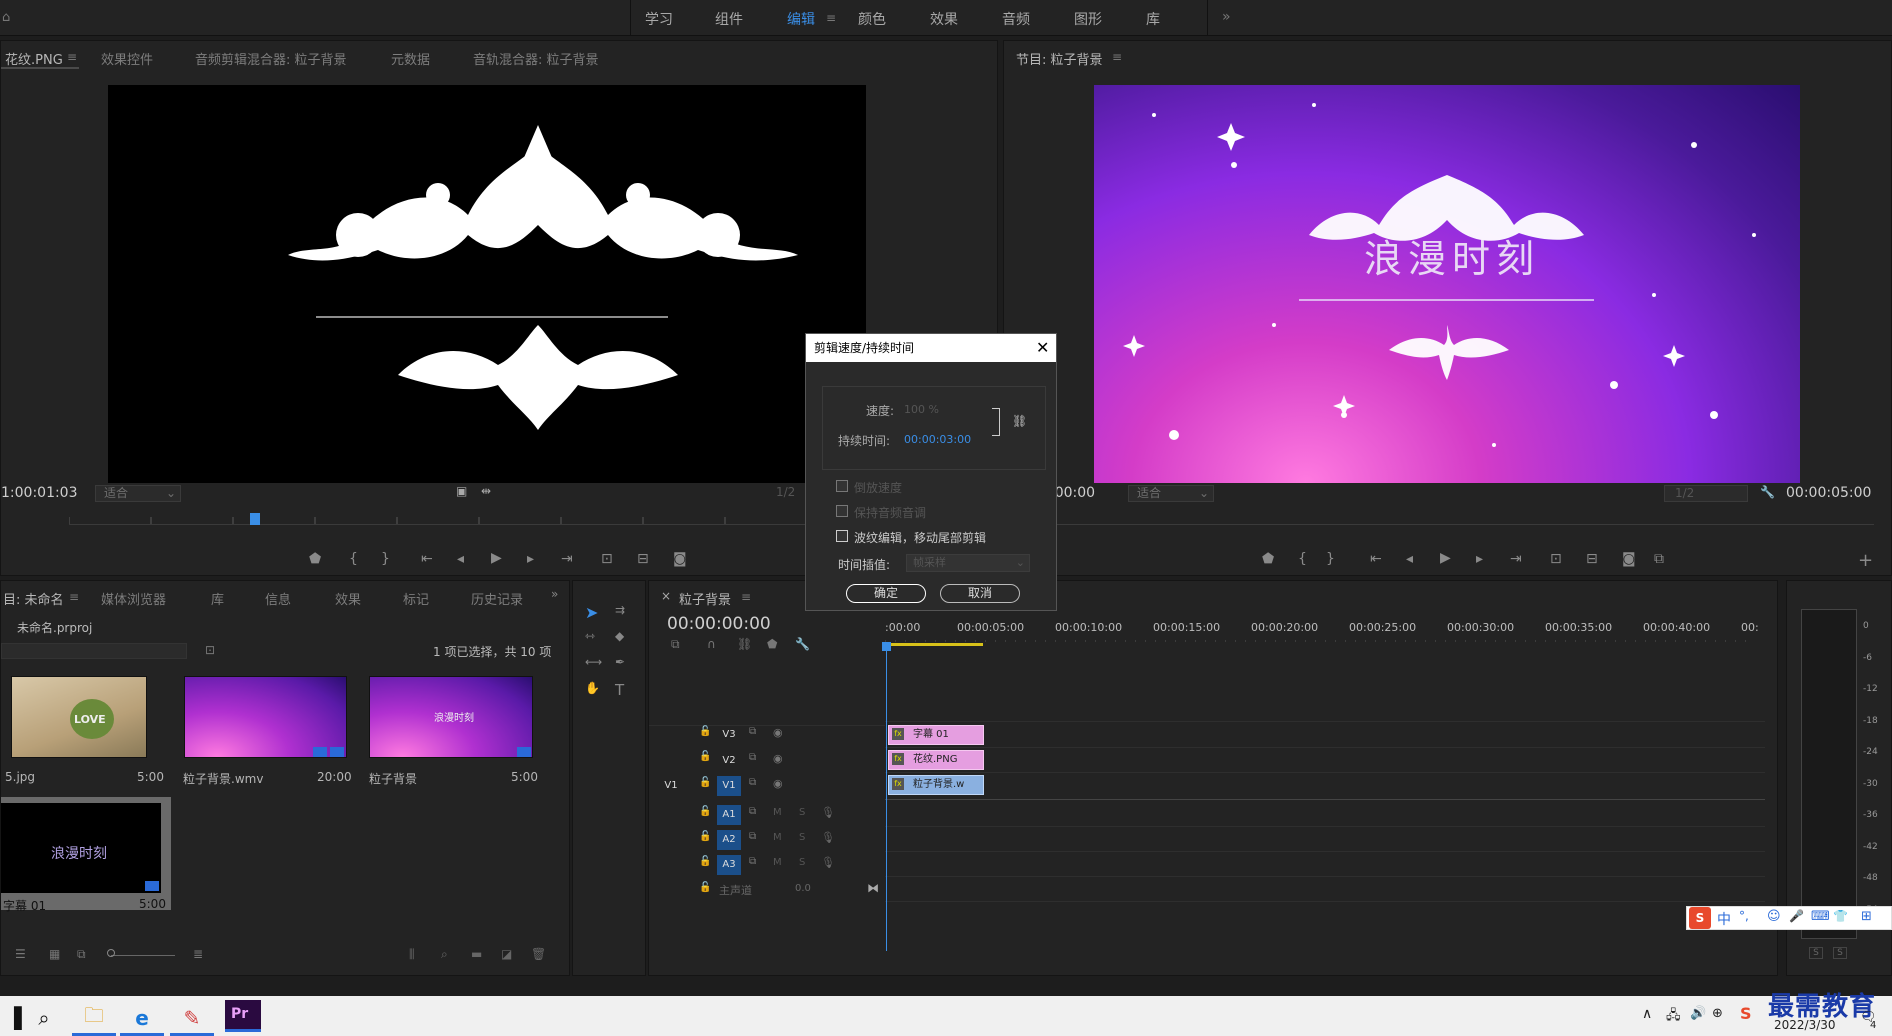  I want to click on nest-icon: ⧉, so click(675, 644).